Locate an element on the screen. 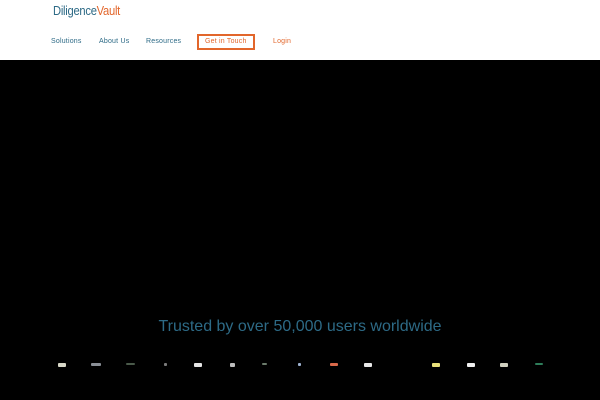  diligencevault-logo: DiligenceVault is located at coordinates (86, 11).